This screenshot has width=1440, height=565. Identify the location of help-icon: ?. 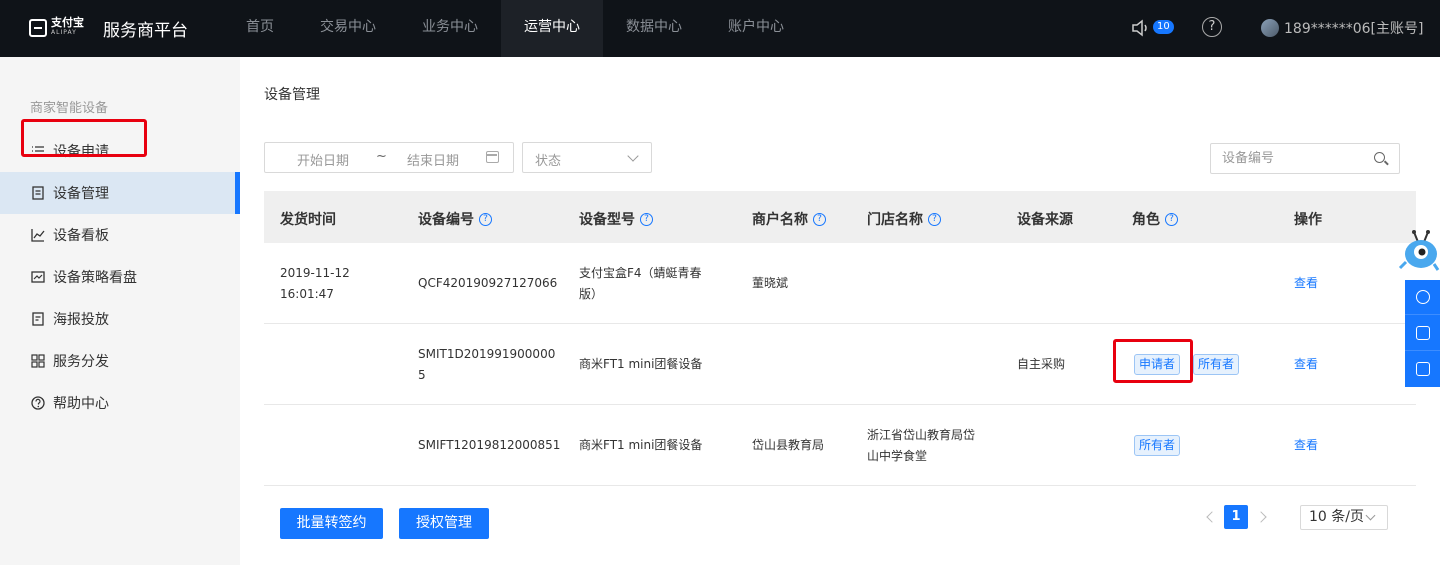
(1212, 27).